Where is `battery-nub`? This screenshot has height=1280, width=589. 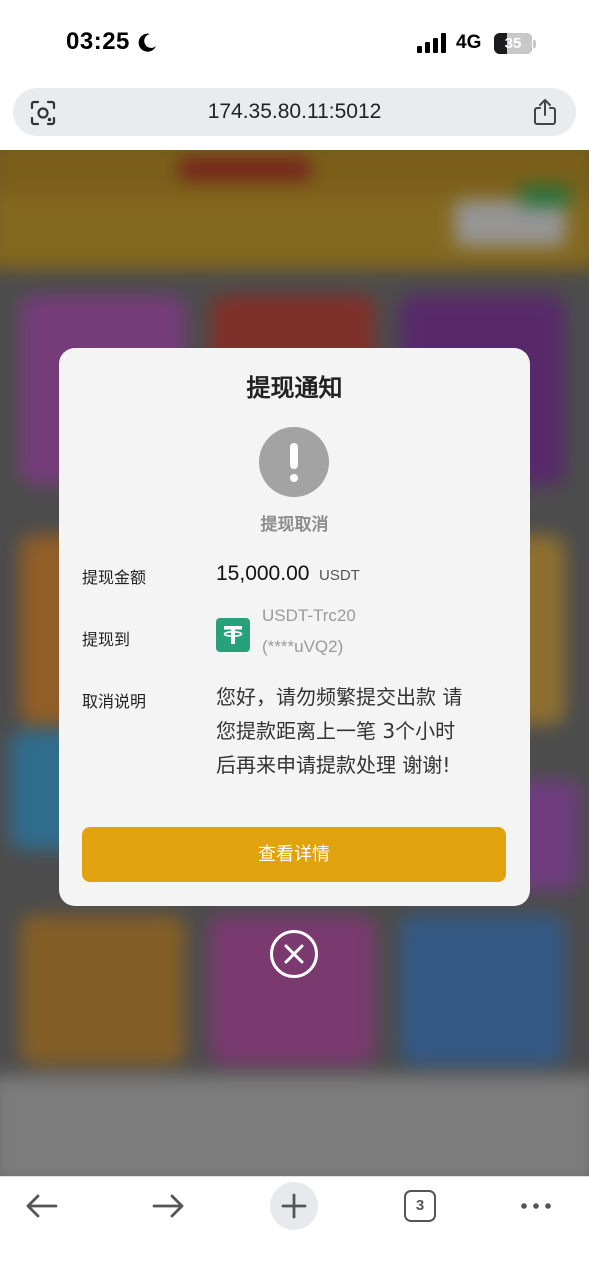
battery-nub is located at coordinates (534, 44).